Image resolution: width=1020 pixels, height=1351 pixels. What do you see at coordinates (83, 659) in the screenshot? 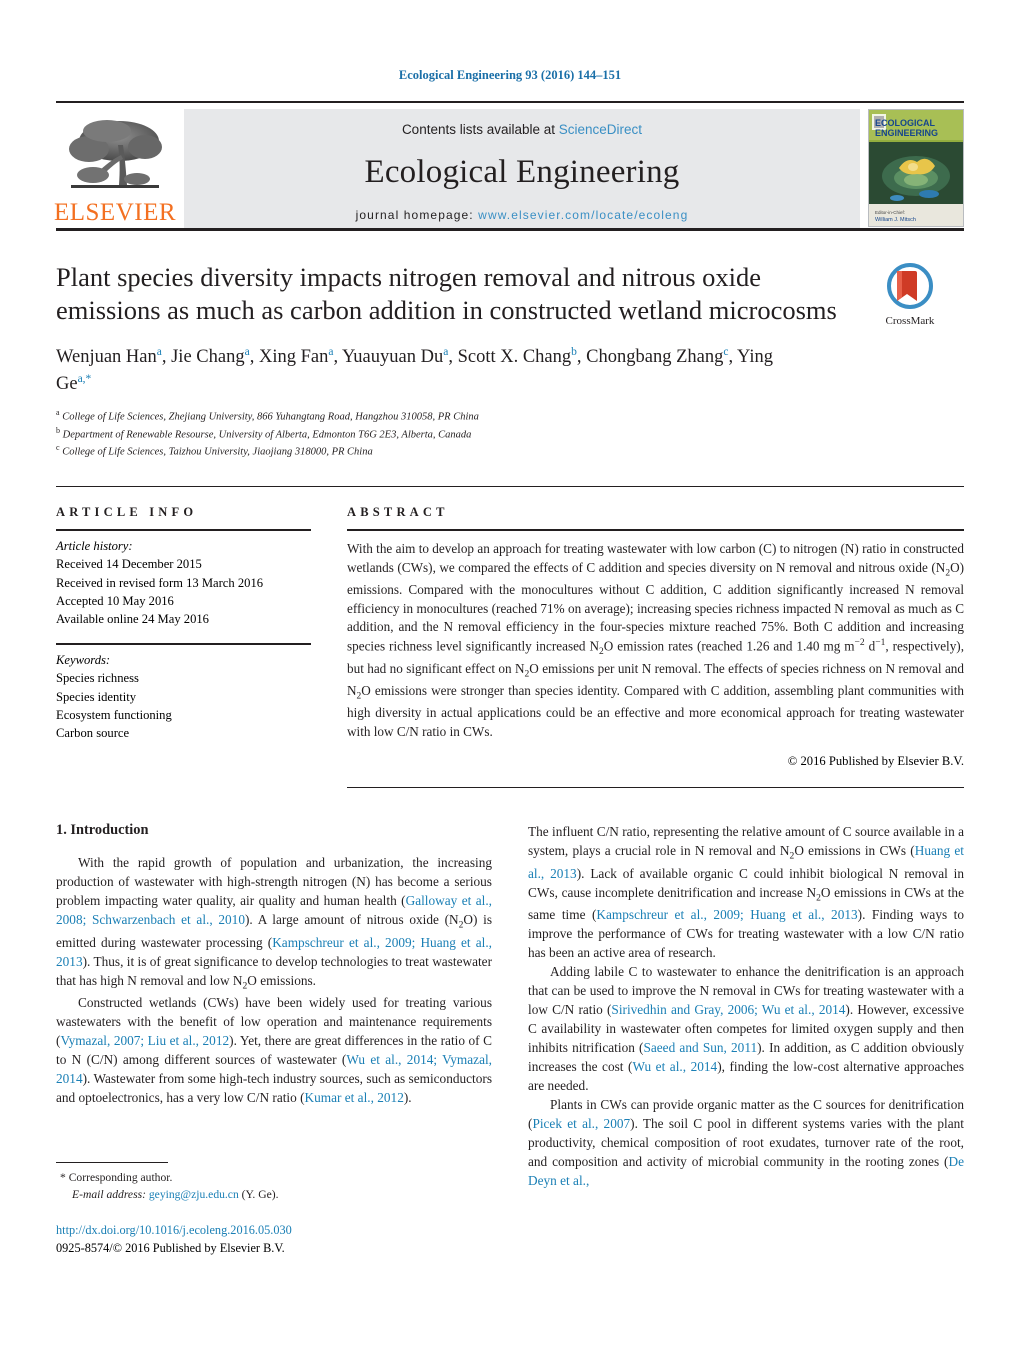
I see `keywords-label: Keywords:` at bounding box center [83, 659].